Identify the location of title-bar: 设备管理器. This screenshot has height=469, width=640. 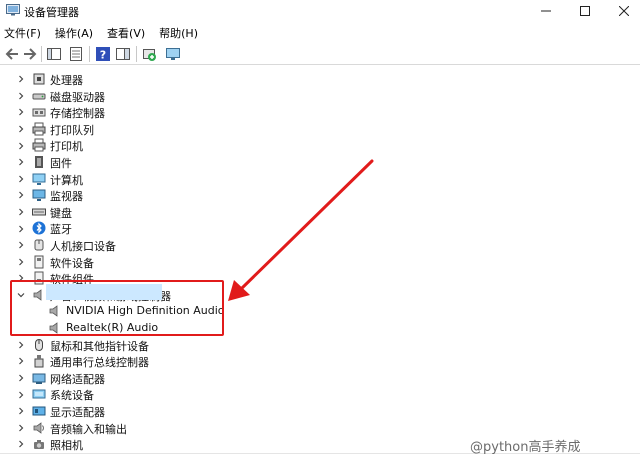
(320, 11).